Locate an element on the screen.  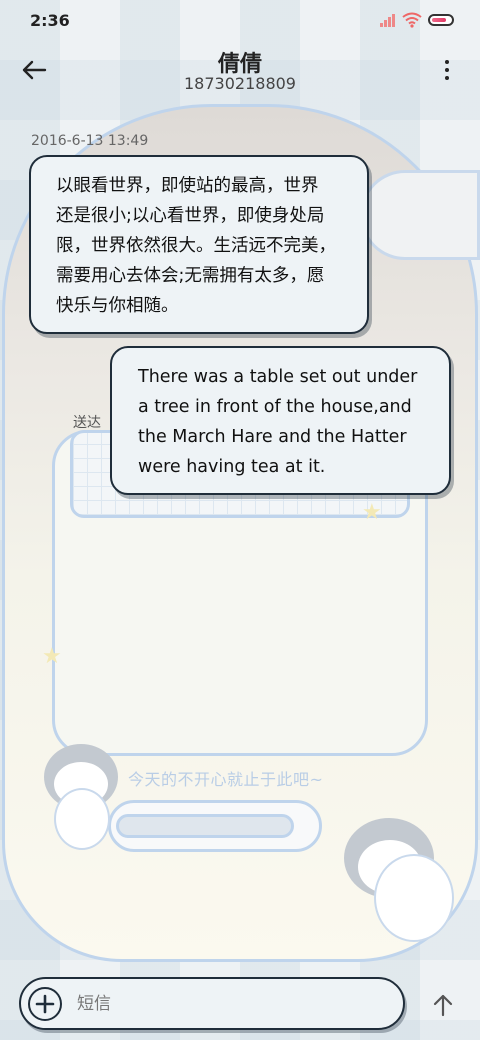
wallpaper-glass-shape is located at coordinates (420, 215).